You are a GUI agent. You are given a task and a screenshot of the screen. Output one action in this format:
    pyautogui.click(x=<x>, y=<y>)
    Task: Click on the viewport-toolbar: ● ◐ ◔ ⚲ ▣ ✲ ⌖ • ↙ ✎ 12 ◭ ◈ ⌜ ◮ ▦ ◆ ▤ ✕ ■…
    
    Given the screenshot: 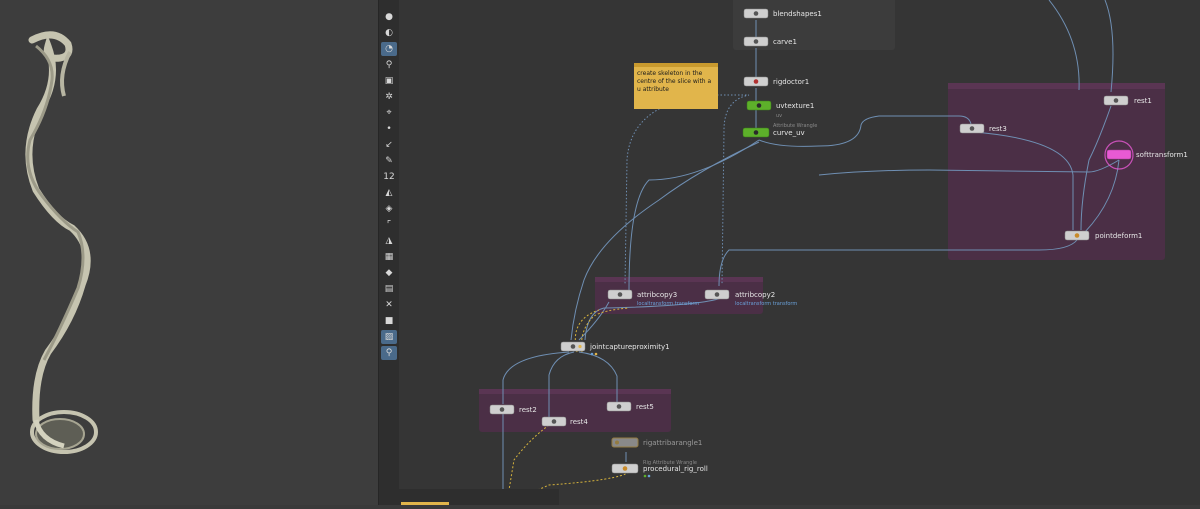 What is the action you would take?
    pyautogui.click(x=389, y=252)
    